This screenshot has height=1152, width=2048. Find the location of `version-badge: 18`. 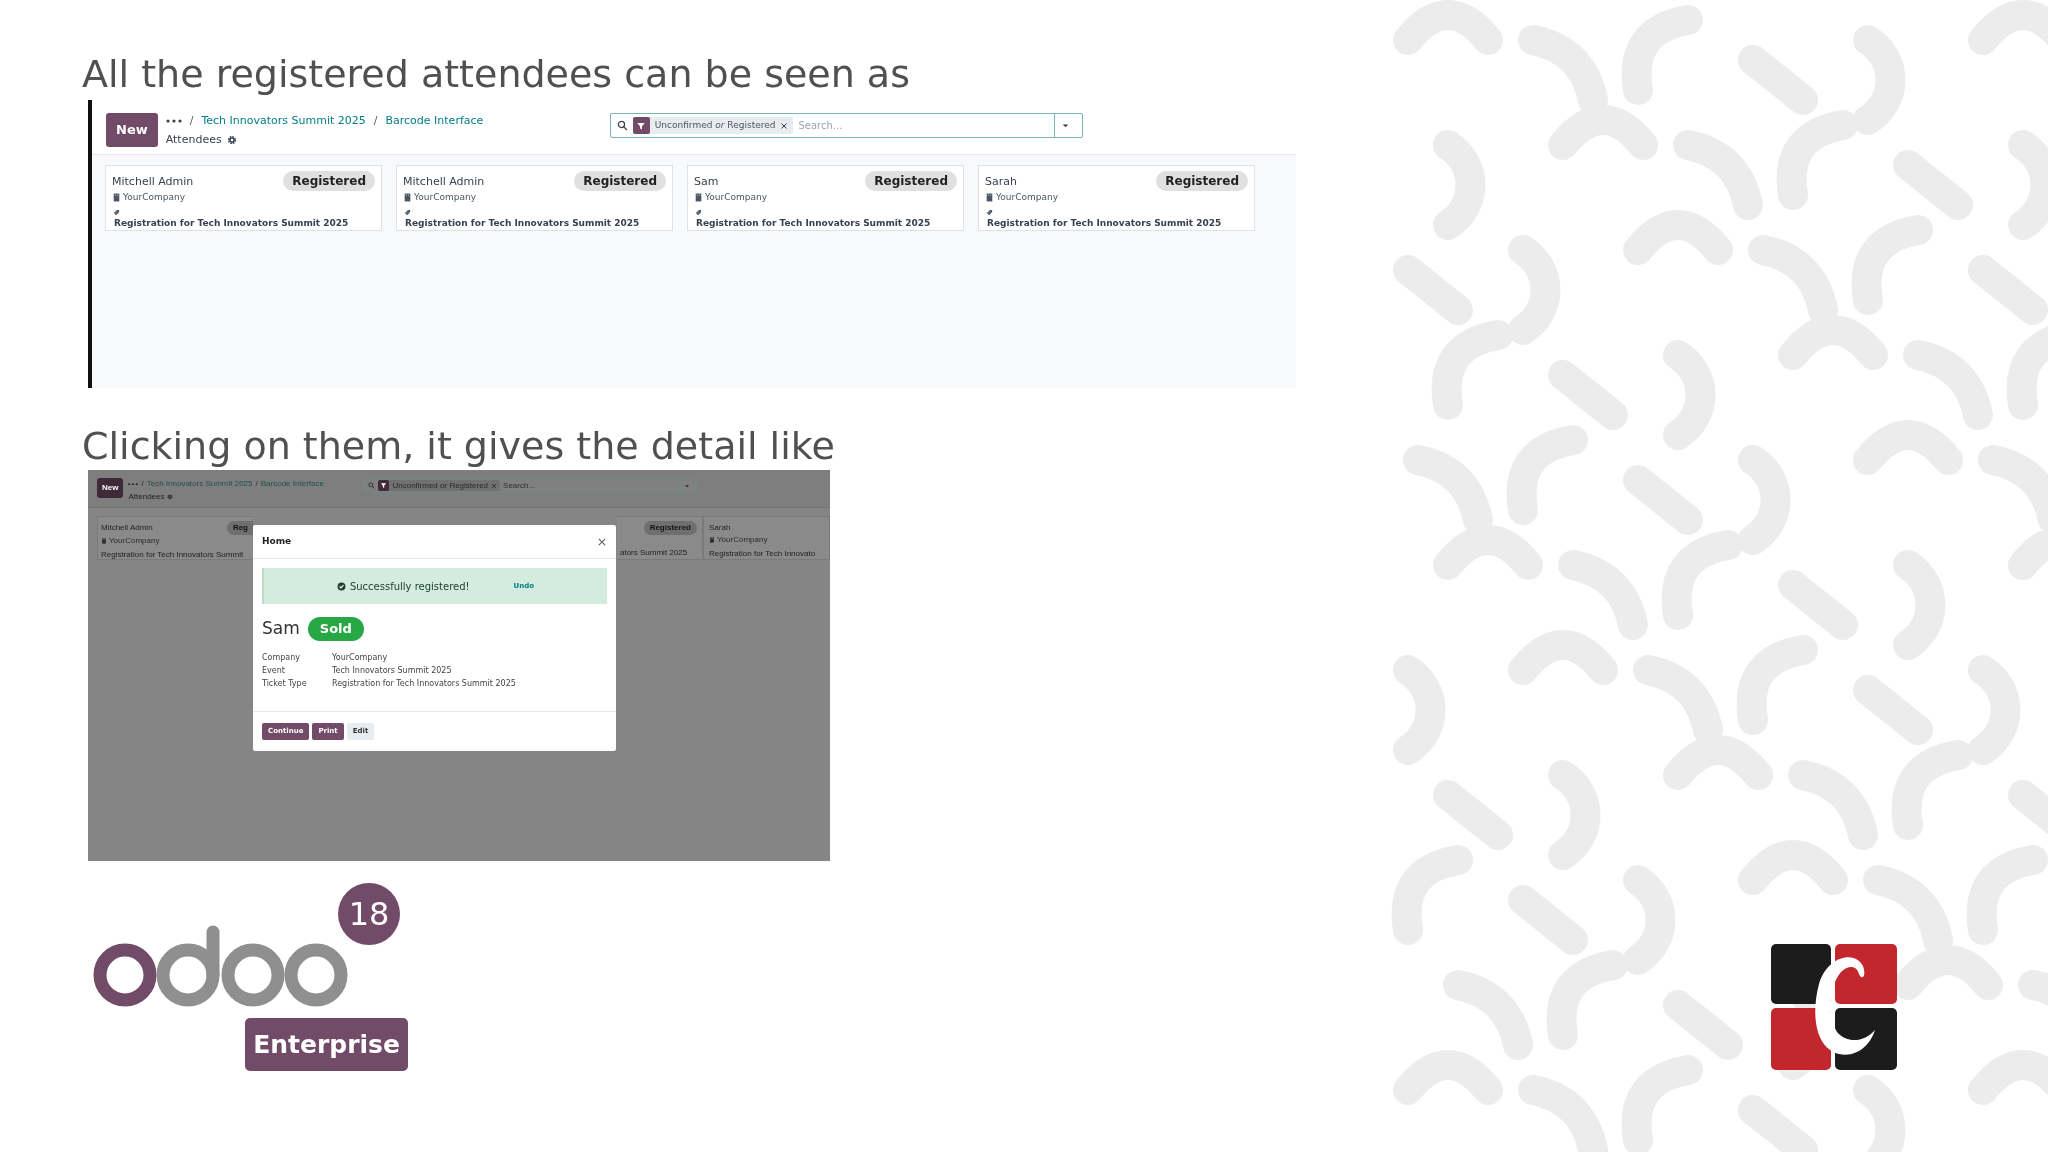

version-badge: 18 is located at coordinates (369, 914).